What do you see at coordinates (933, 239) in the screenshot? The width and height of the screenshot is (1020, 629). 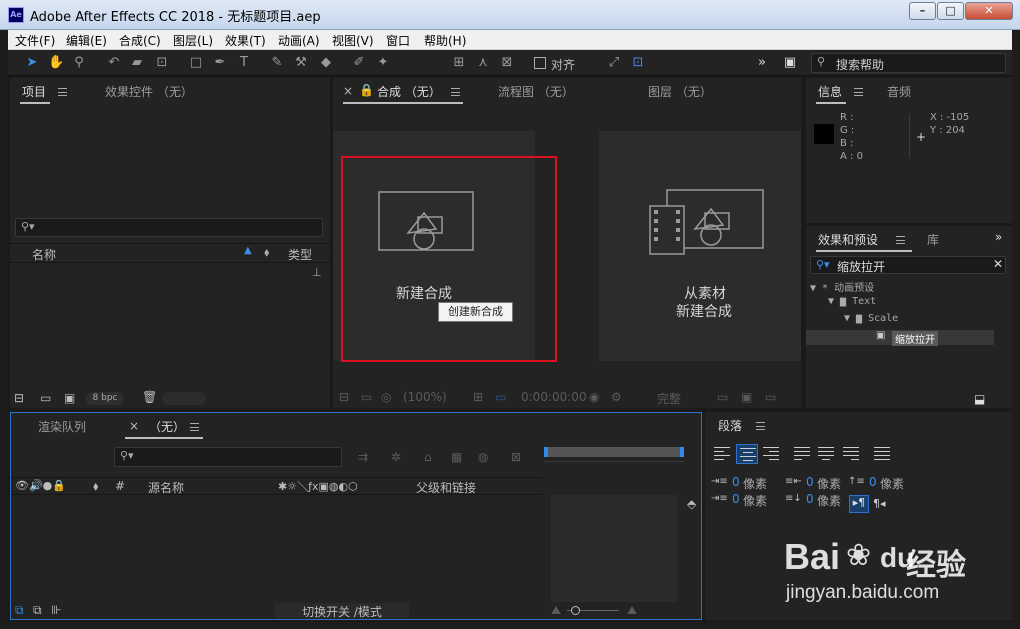 I see `tab-library: 库` at bounding box center [933, 239].